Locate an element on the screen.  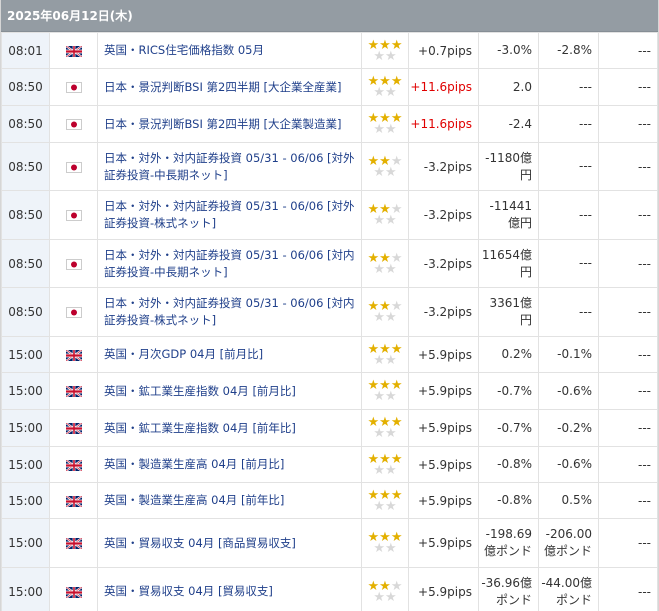
actual-value: -2.4 is located at coordinates (508, 124).